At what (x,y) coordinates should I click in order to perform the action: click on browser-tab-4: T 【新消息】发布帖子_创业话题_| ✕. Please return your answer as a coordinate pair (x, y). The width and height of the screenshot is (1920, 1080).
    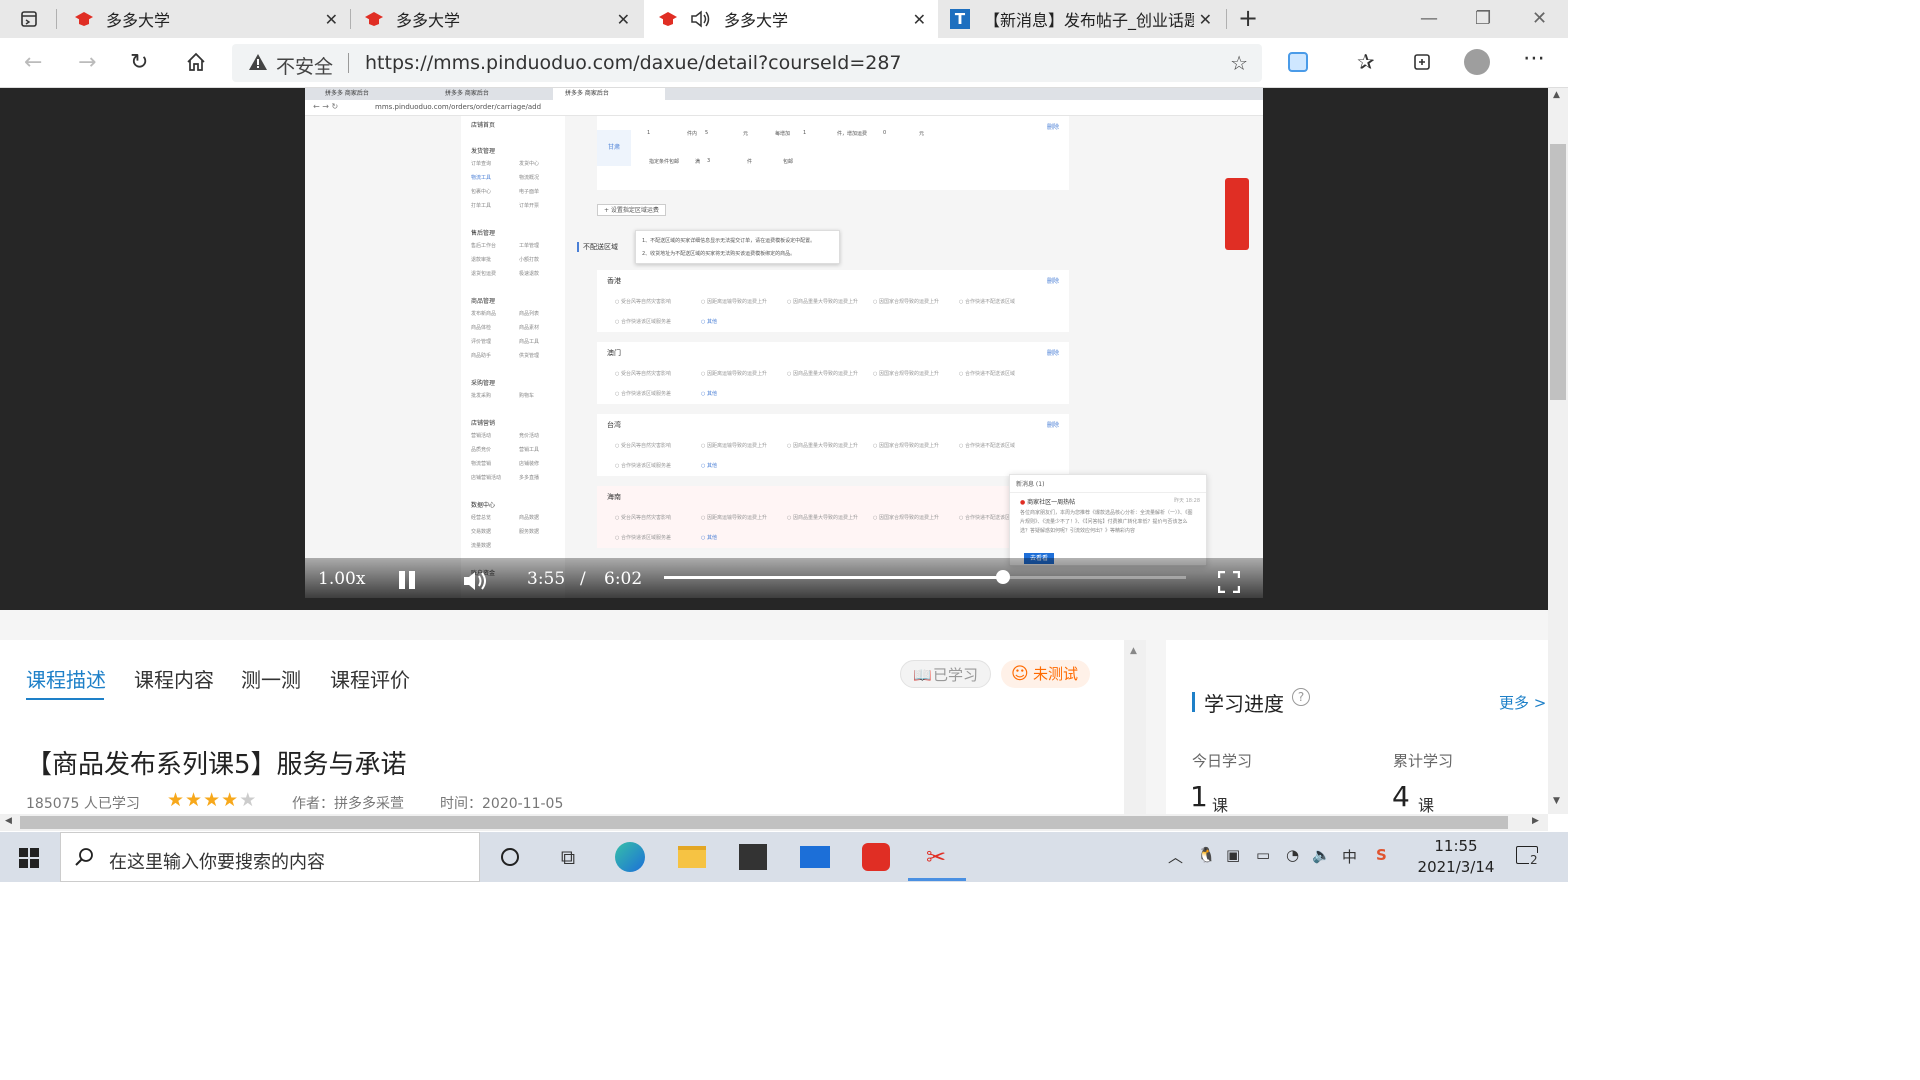
    Looking at the image, I should click on (1082, 19).